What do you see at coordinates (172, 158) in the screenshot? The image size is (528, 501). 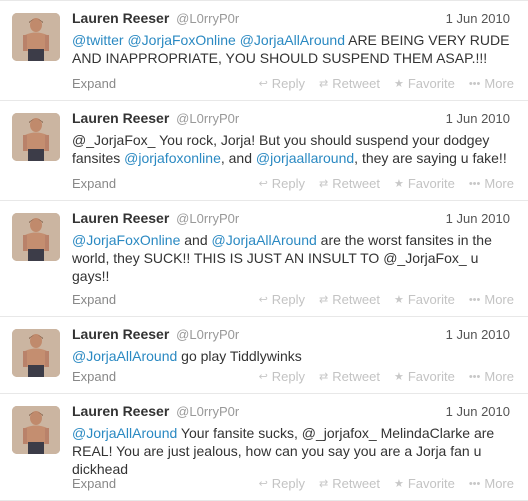 I see `mention-link: @jorjafoxonline` at bounding box center [172, 158].